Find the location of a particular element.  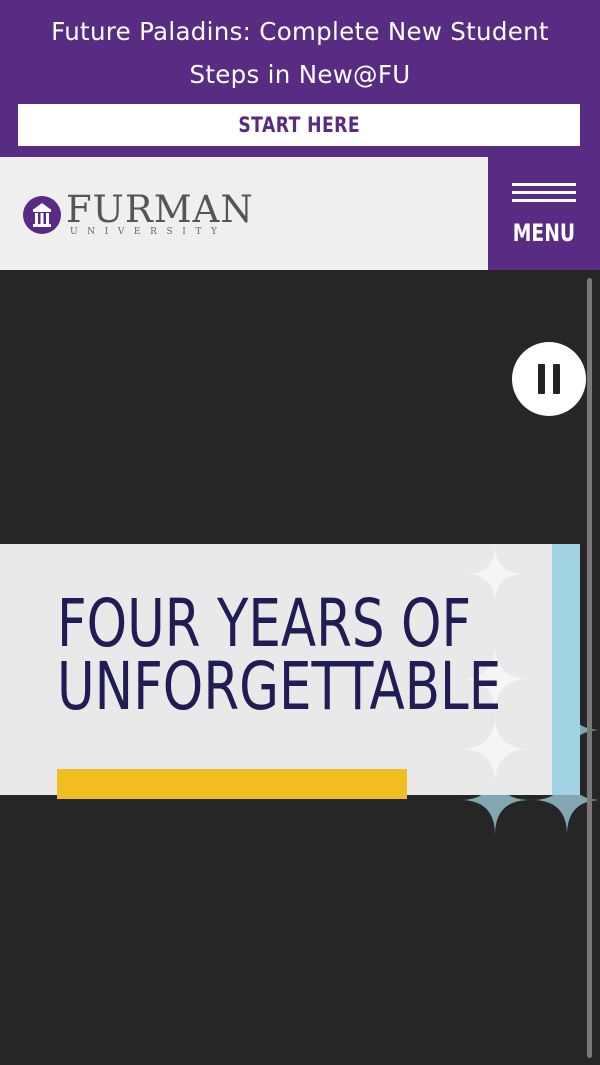

hero-headline: FOUR YEARS OF UNFORGETTABLE is located at coordinates (279, 655).